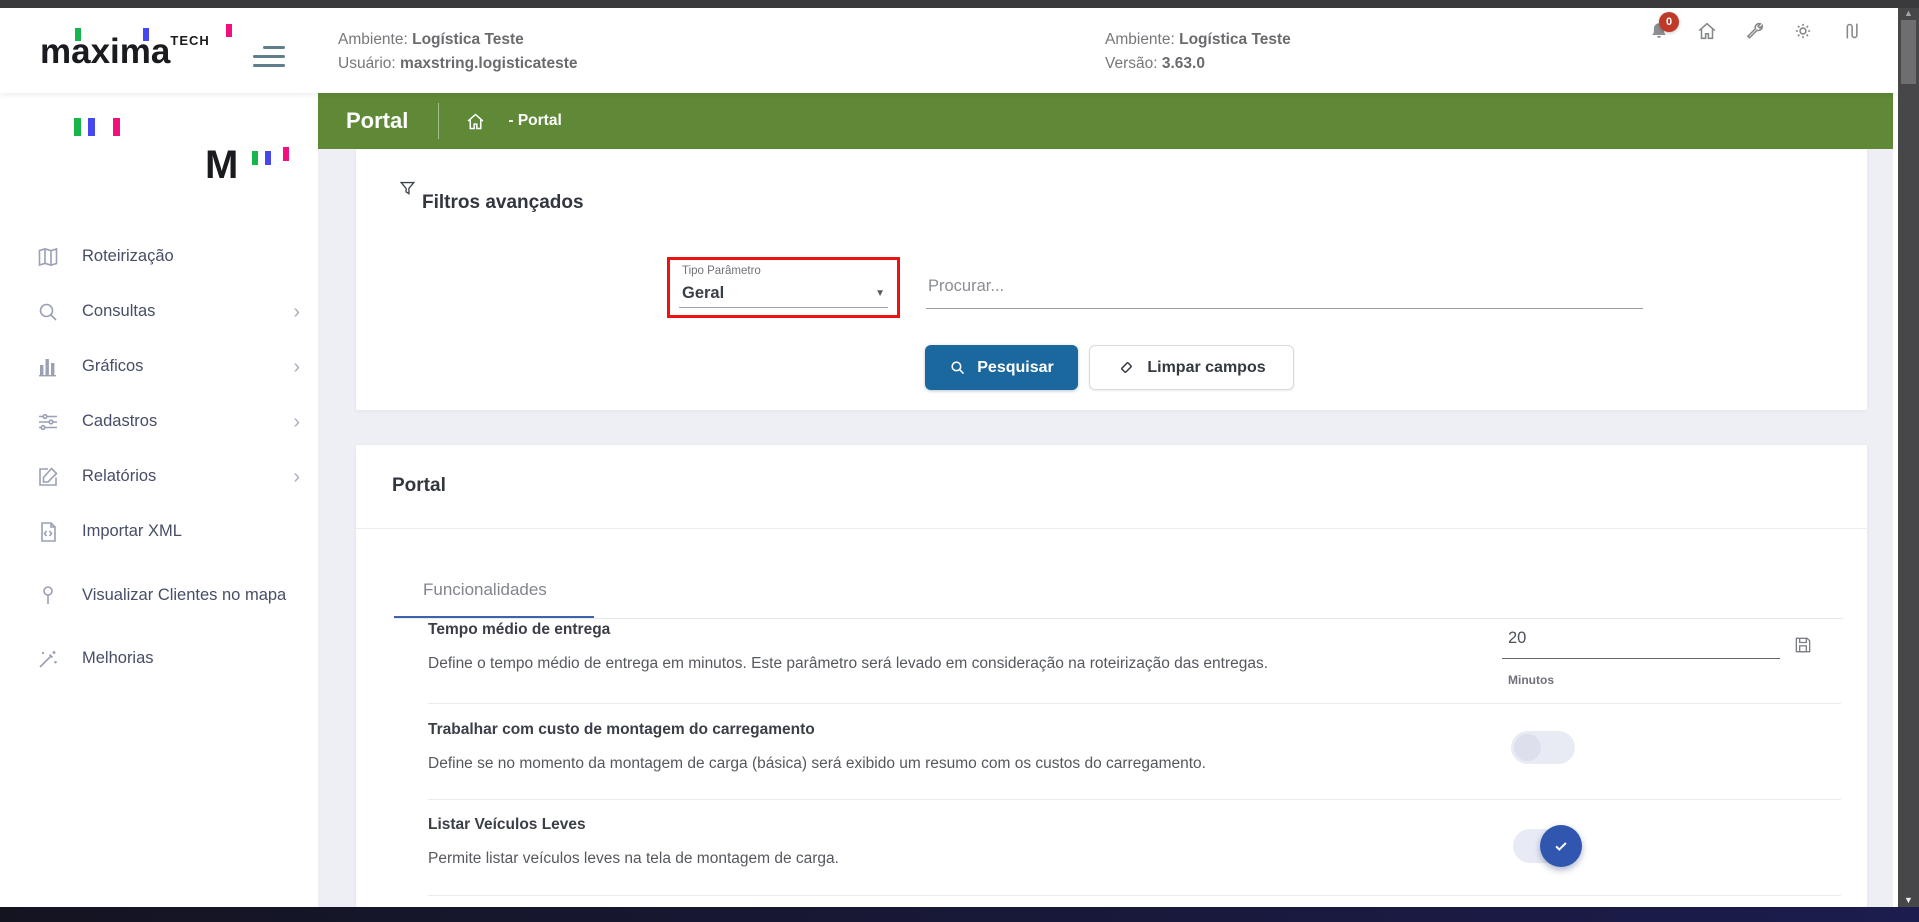 The width and height of the screenshot is (1919, 922). Describe the element at coordinates (184, 594) in the screenshot. I see `sidebar-item-label: Visualizar Clientes no mapa` at that location.